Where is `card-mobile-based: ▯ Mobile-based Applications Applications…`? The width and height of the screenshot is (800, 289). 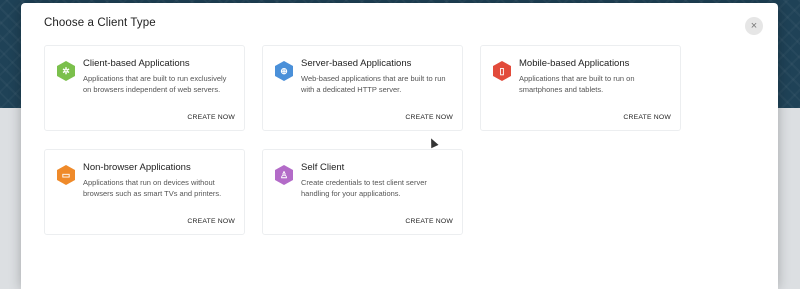
card-mobile-based: ▯ Mobile-based Applications Applications… is located at coordinates (580, 88).